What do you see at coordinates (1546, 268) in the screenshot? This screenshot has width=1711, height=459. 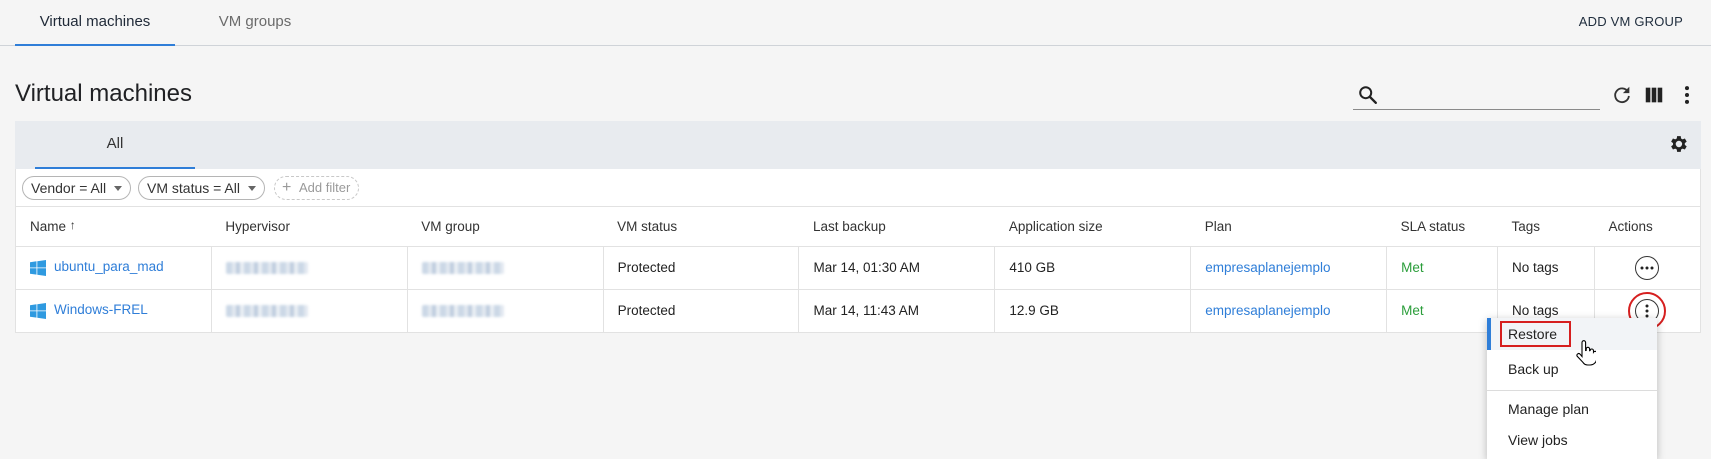 I see `tags-cell: No tags` at bounding box center [1546, 268].